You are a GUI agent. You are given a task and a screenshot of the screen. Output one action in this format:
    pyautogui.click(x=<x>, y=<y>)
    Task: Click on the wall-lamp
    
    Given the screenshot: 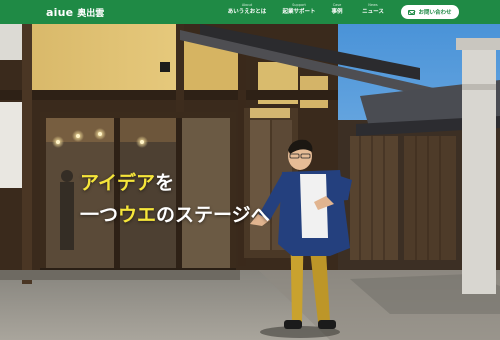 What is the action you would take?
    pyautogui.click(x=165, y=67)
    